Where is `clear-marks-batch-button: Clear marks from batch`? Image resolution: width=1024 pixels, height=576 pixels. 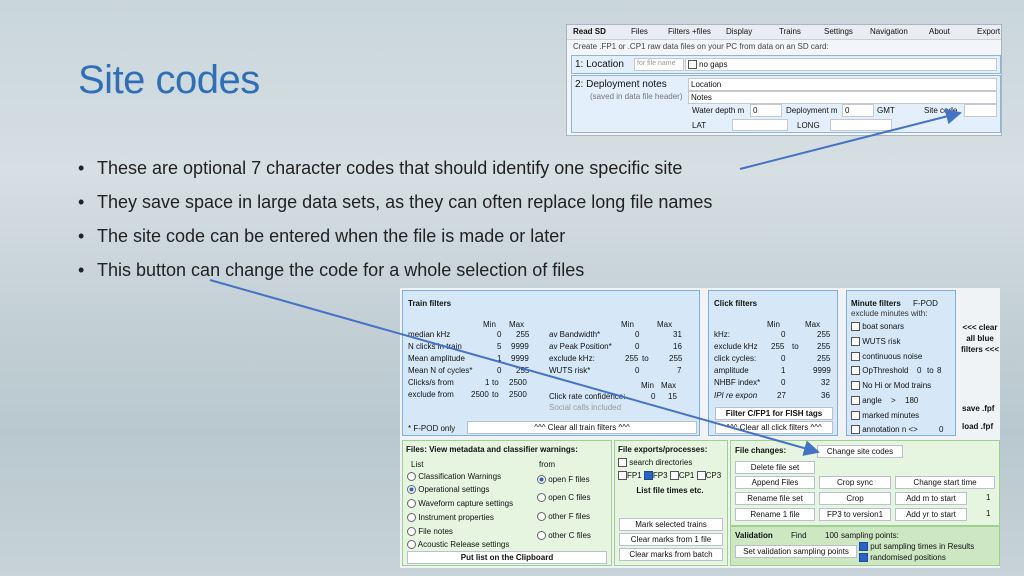 clear-marks-batch-button: Clear marks from batch is located at coordinates (671, 554).